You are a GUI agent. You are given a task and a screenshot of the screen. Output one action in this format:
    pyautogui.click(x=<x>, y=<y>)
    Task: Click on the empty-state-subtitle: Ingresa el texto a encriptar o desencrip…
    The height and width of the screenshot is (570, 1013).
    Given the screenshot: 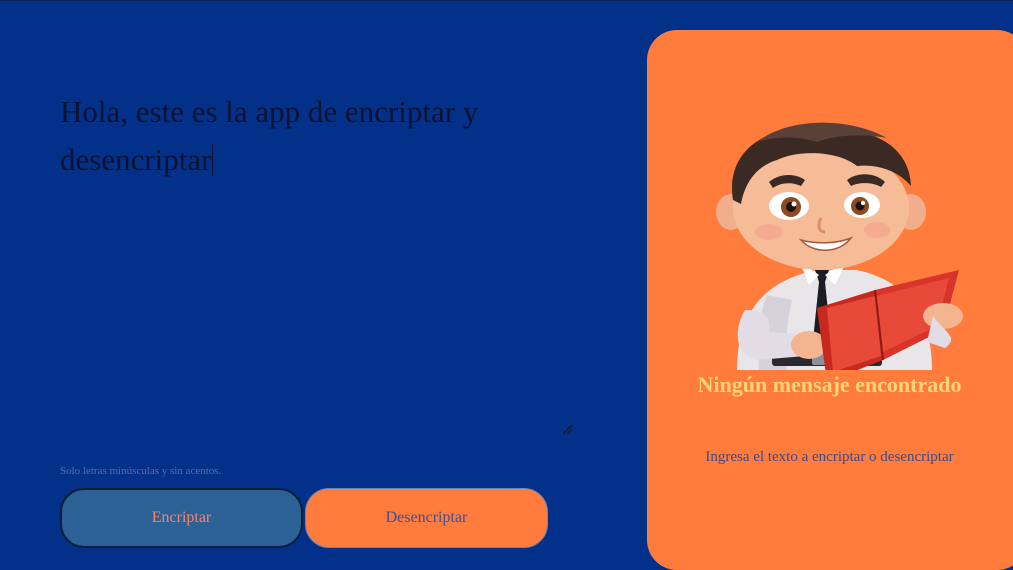 What is the action you would take?
    pyautogui.click(x=829, y=457)
    